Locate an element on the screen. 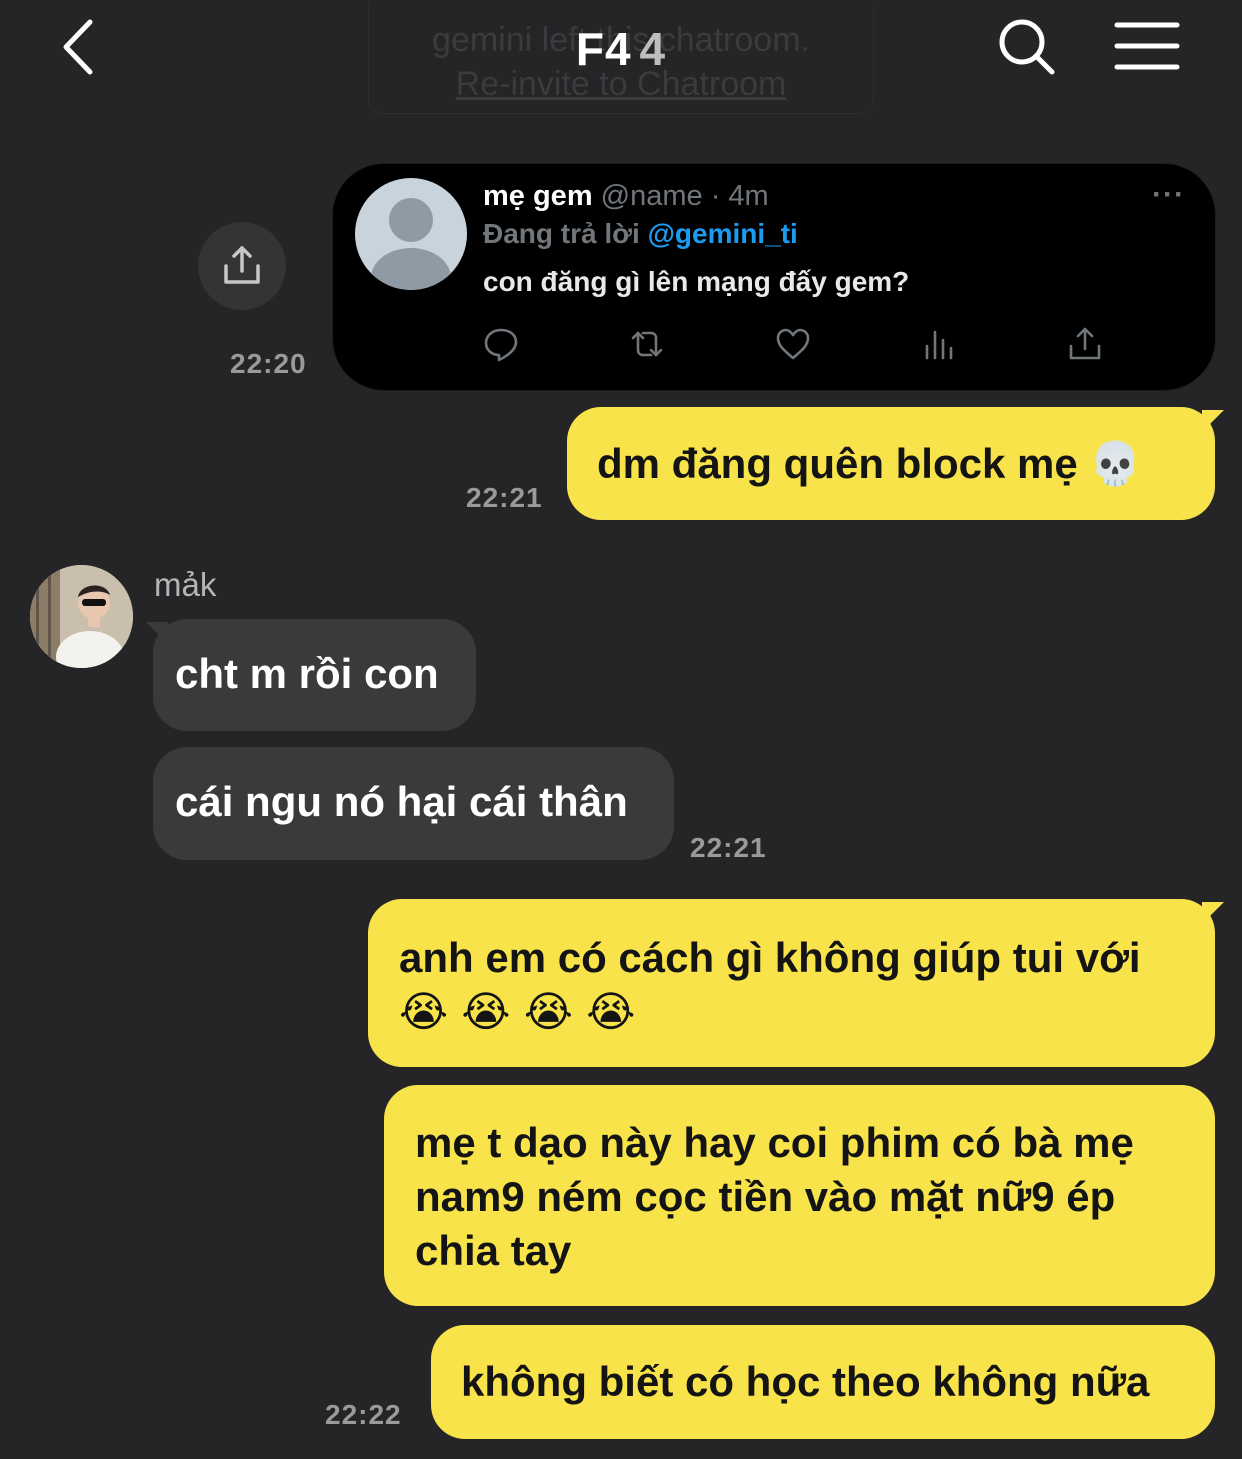  sender-name: mảk is located at coordinates (185, 584).